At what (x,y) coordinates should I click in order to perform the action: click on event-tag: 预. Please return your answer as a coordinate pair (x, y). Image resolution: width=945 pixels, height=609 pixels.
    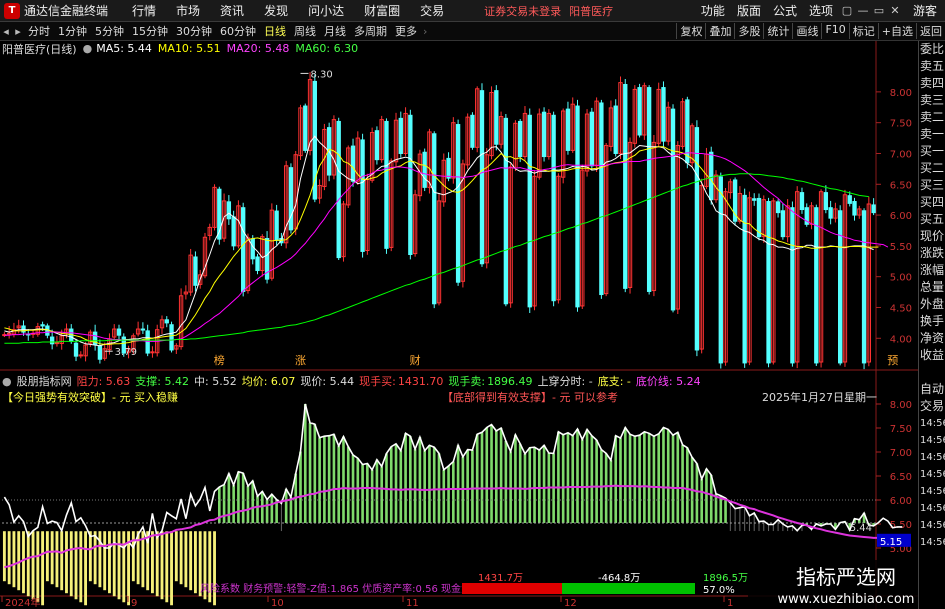
    Looking at the image, I should click on (892, 360).